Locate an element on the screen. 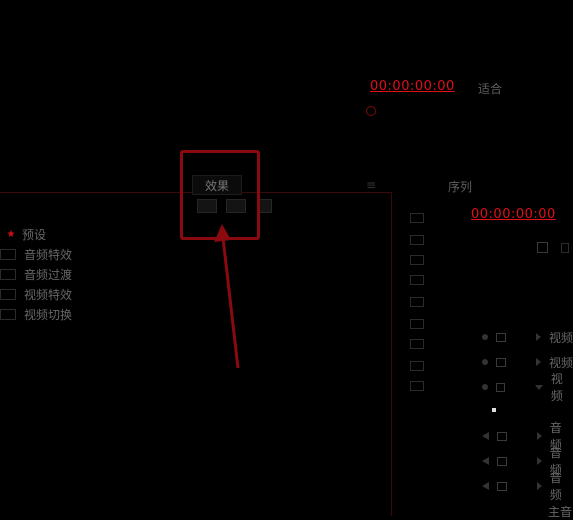  track-audio-2: 音频 is located at coordinates (527, 461).